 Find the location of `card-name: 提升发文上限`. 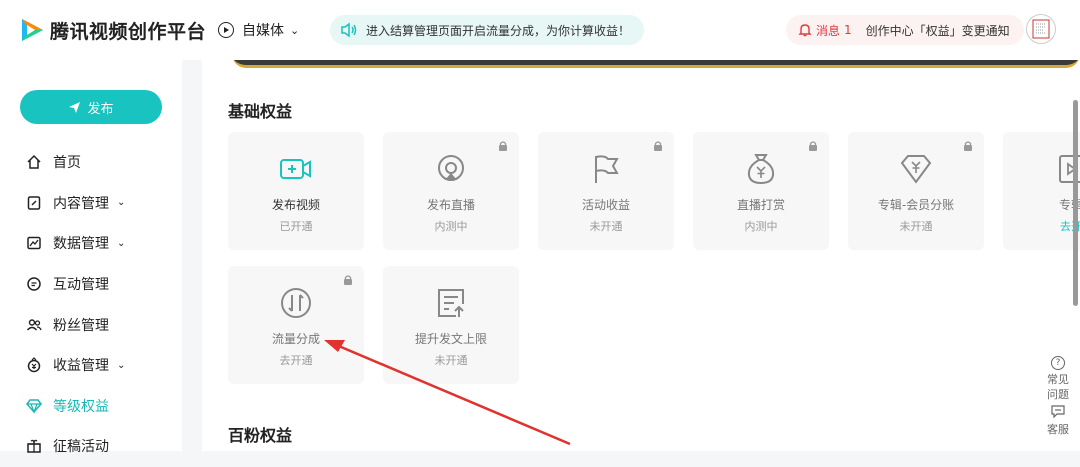

card-name: 提升发文上限 is located at coordinates (450, 339).